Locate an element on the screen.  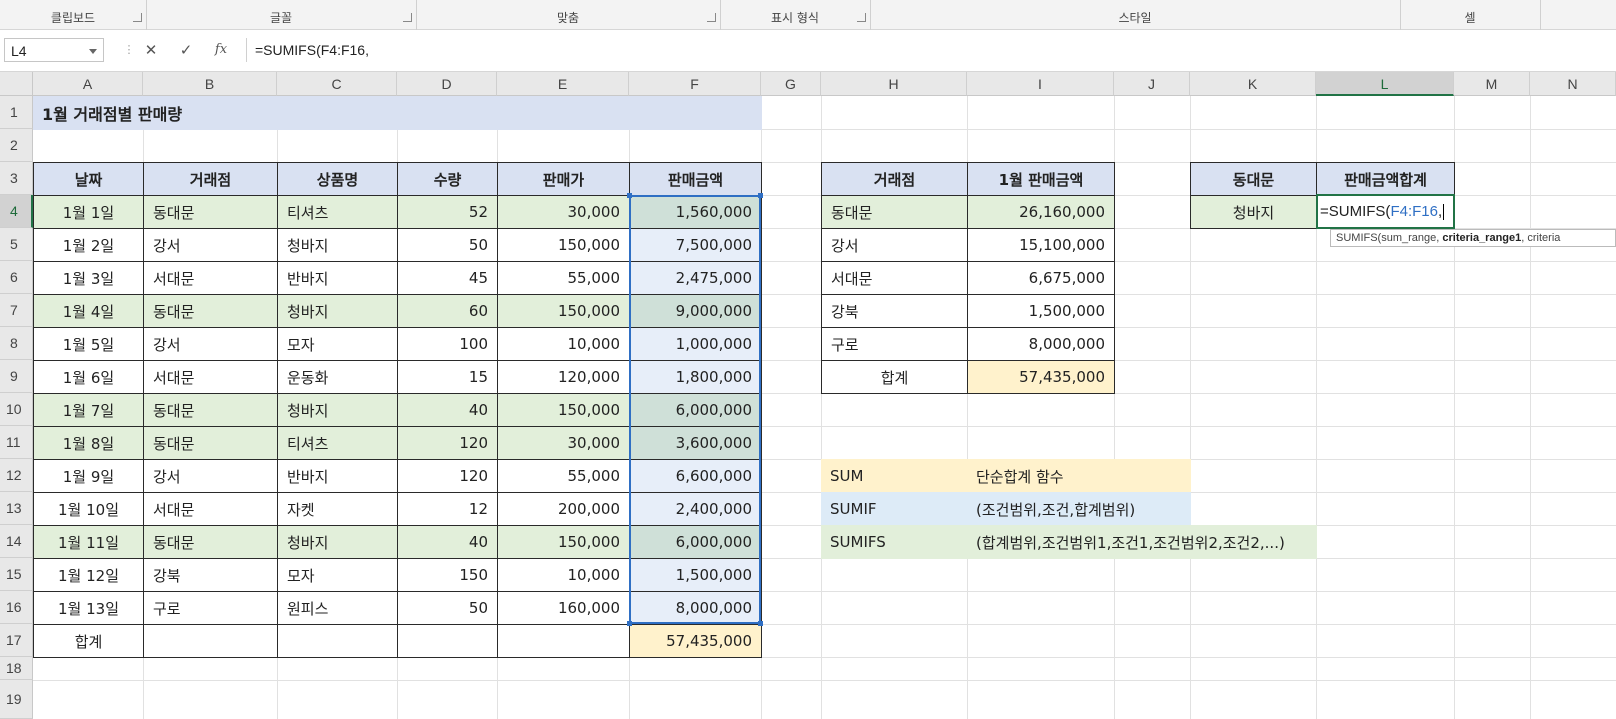
table-cell: 30,000 is located at coordinates (563, 212).